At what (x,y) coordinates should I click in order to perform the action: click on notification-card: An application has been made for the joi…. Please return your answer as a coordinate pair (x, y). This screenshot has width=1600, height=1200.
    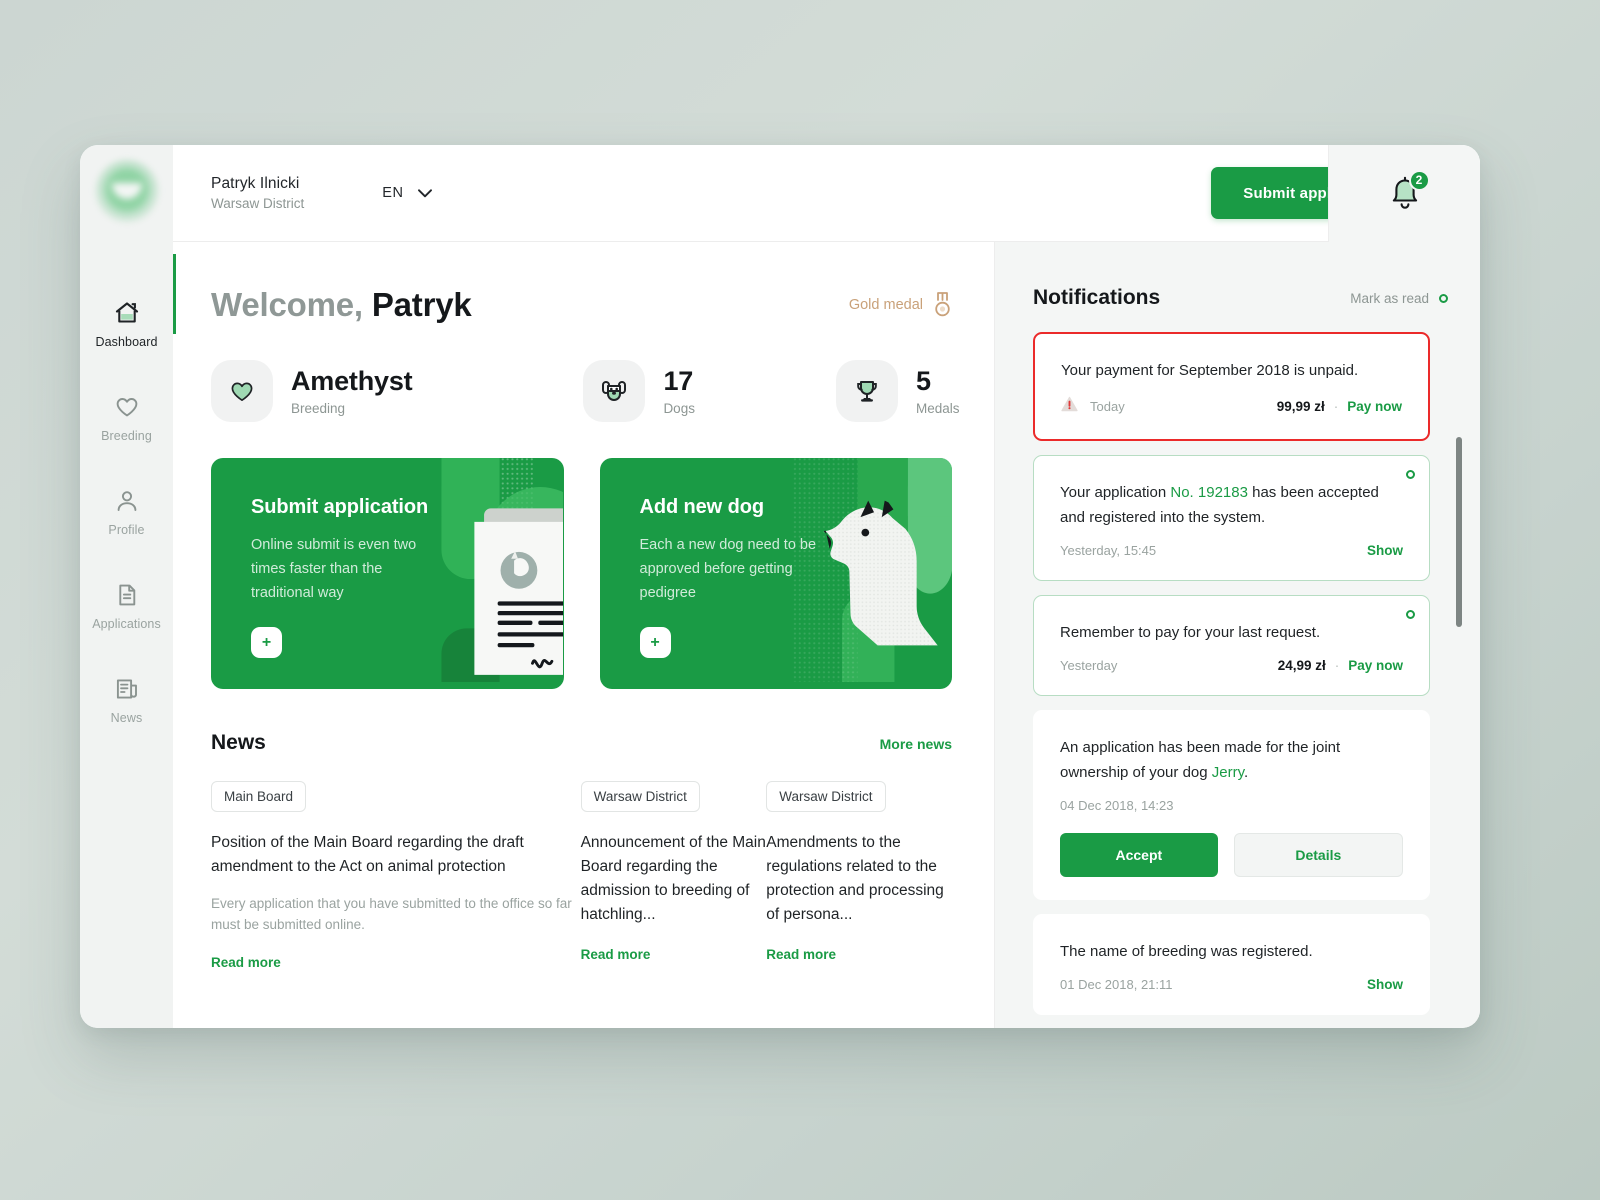
    Looking at the image, I should click on (1231, 805).